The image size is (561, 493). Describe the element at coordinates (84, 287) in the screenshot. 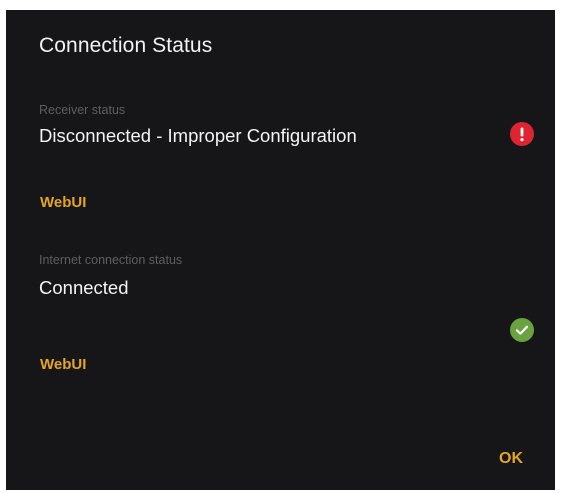

I see `internet-status-value: Connected` at that location.